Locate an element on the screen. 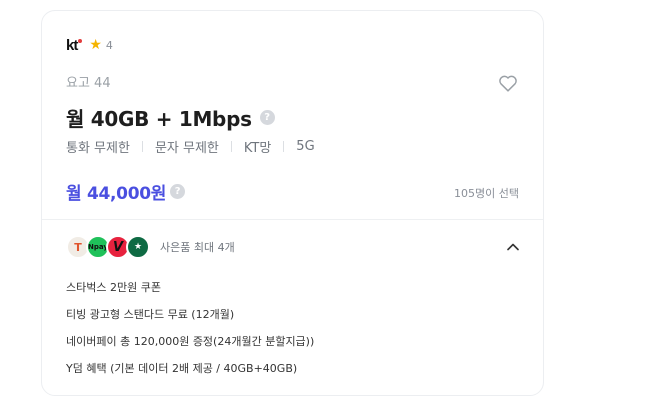 This screenshot has height=400, width=670. carrier-header: kt ★ 4 is located at coordinates (292, 45).